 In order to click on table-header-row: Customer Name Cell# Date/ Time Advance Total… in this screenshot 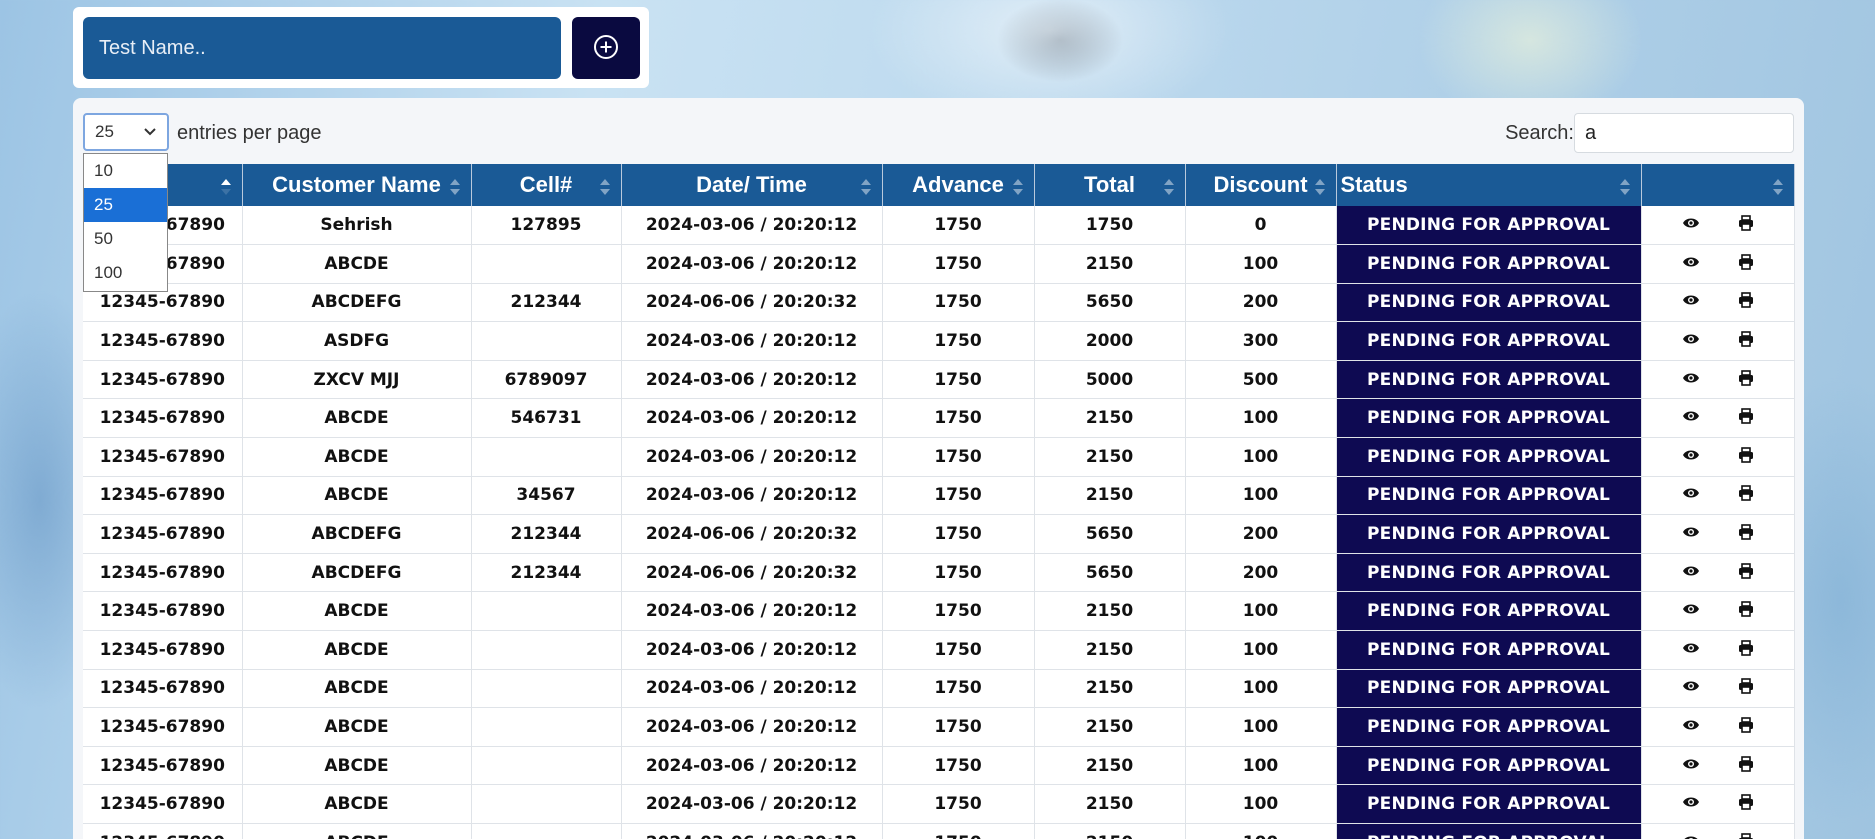, I will do `click(939, 185)`.